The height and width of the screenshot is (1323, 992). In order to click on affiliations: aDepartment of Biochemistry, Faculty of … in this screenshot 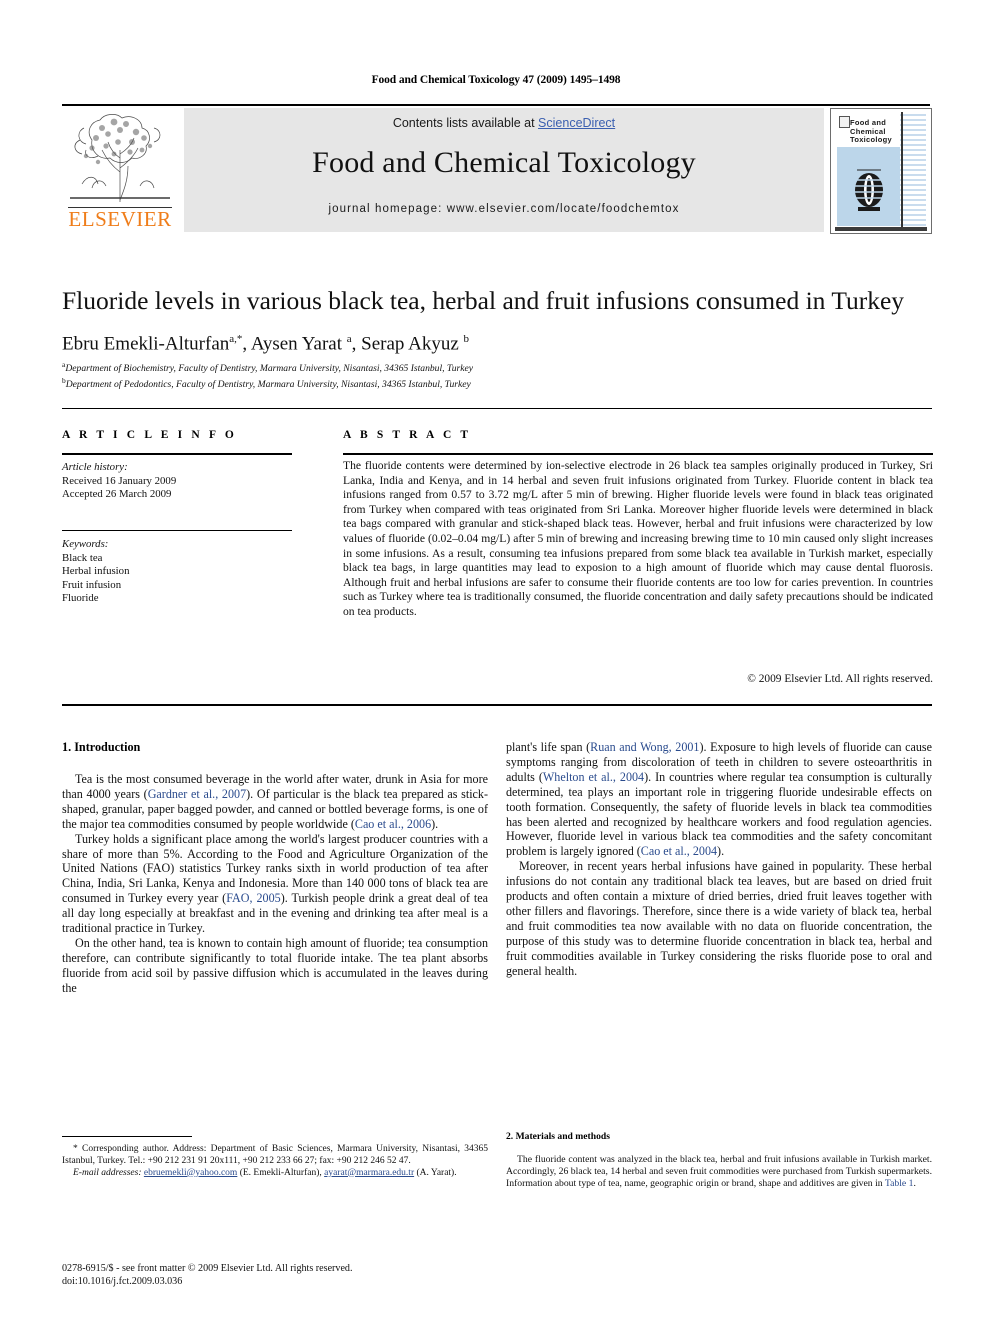, I will do `click(497, 375)`.